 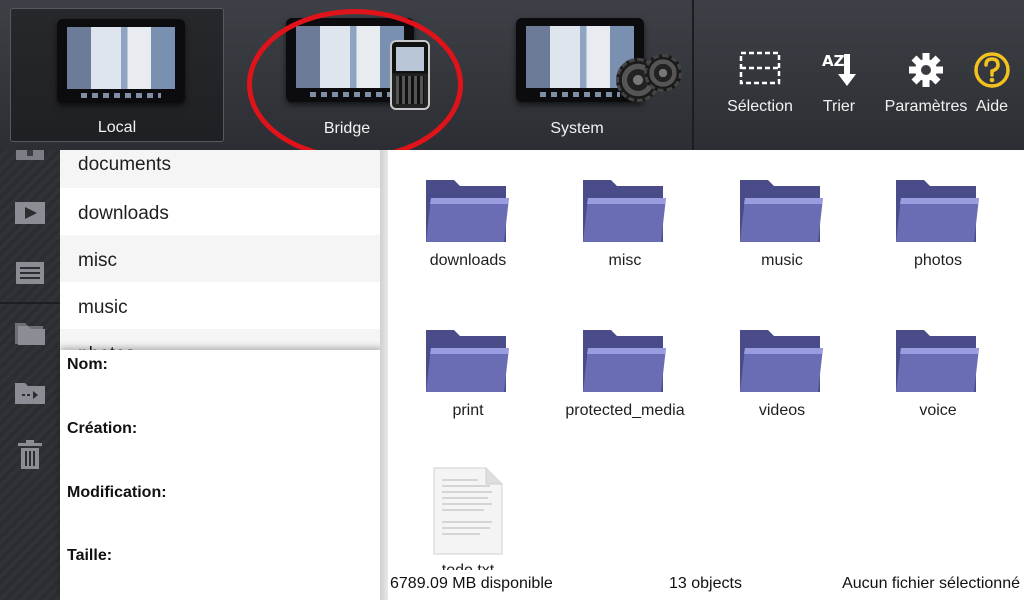 I want to click on help-button: Aide, so click(x=992, y=83).